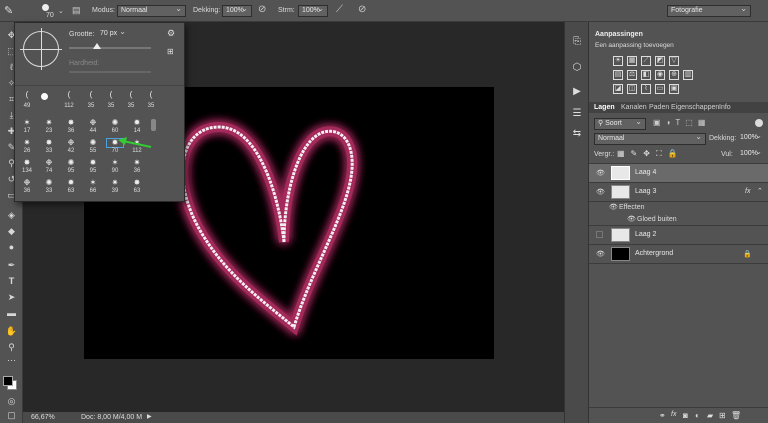  What do you see at coordinates (47, 11) in the screenshot?
I see `brush-preset-picker: 70 ⌄` at bounding box center [47, 11].